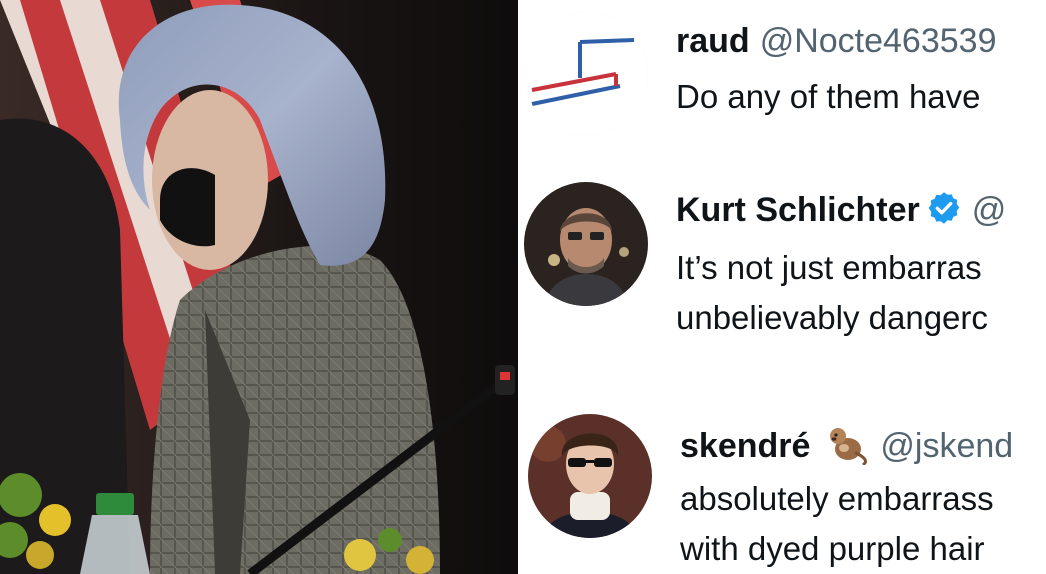 The image size is (1046, 574). I want to click on user-handle: @, so click(989, 210).